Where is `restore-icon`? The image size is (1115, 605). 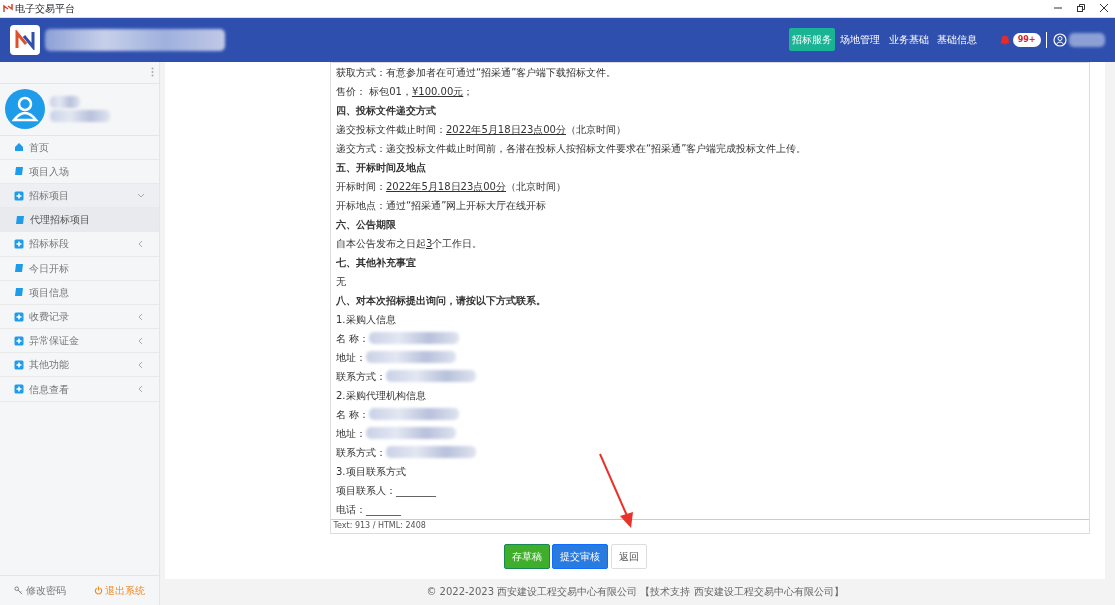
restore-icon is located at coordinates (1080, 8).